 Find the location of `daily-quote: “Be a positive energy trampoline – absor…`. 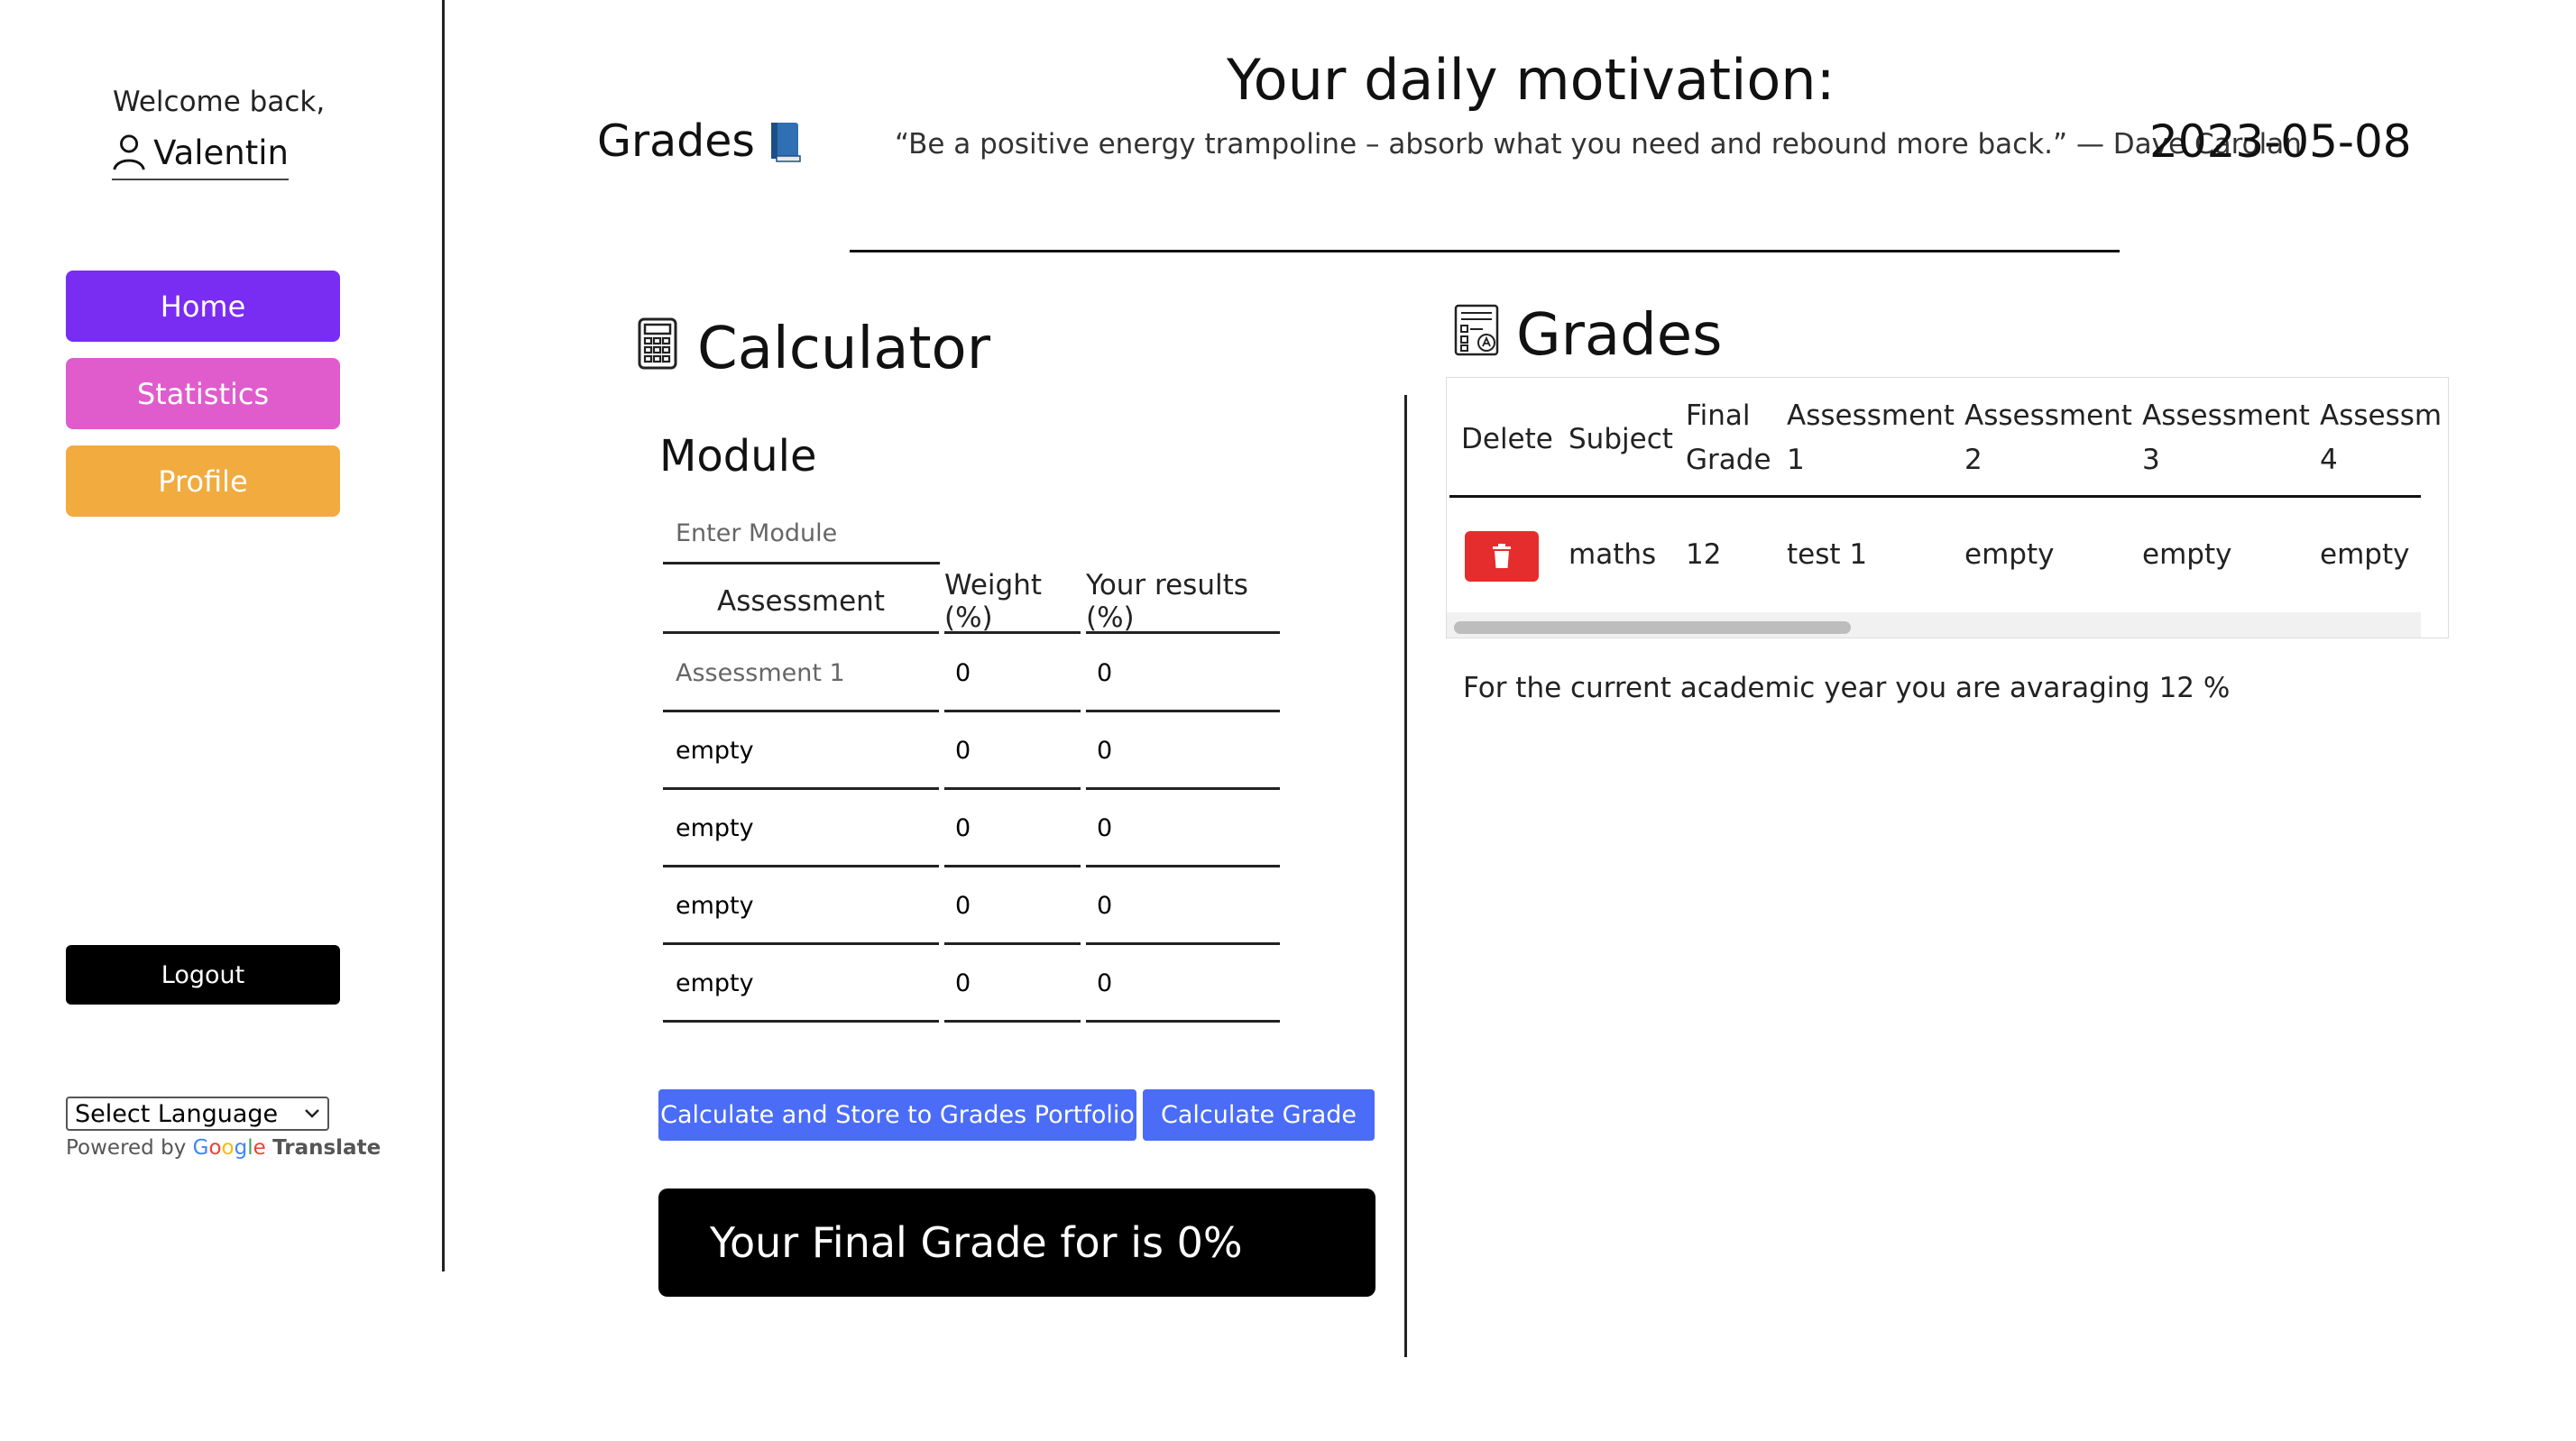

daily-quote: “Be a positive energy trampoline – absor… is located at coordinates (1598, 144).